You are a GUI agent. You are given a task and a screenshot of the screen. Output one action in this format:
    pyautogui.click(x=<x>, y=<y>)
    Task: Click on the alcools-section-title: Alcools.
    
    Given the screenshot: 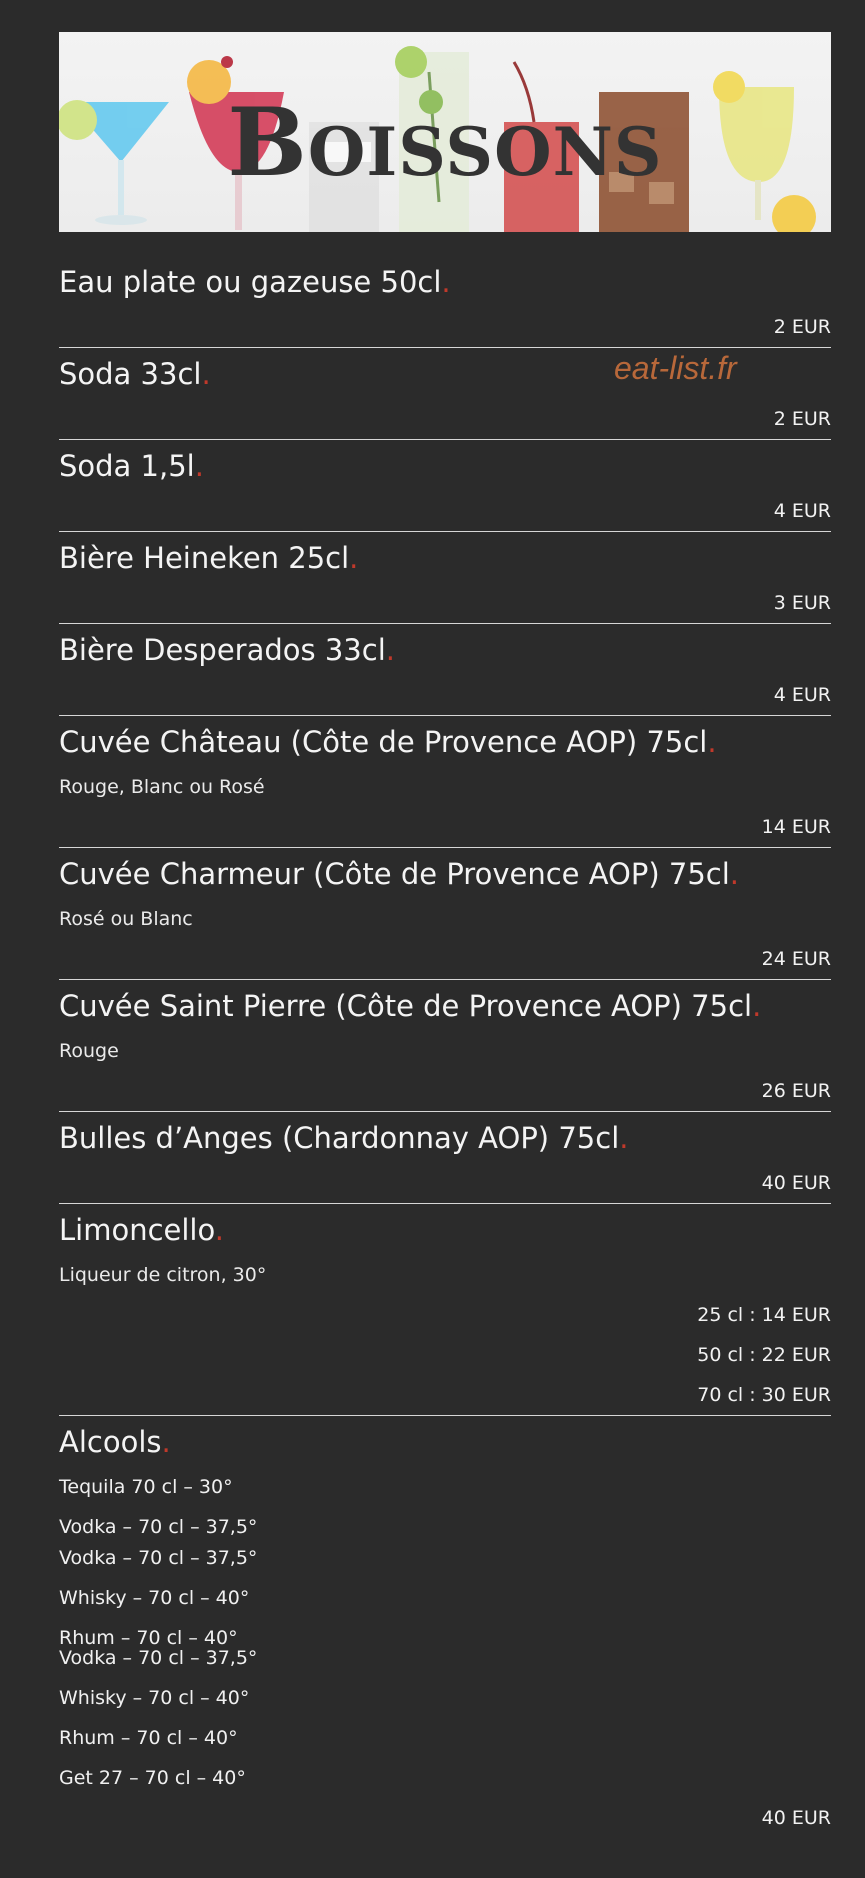 What is the action you would take?
    pyautogui.click(x=445, y=1448)
    